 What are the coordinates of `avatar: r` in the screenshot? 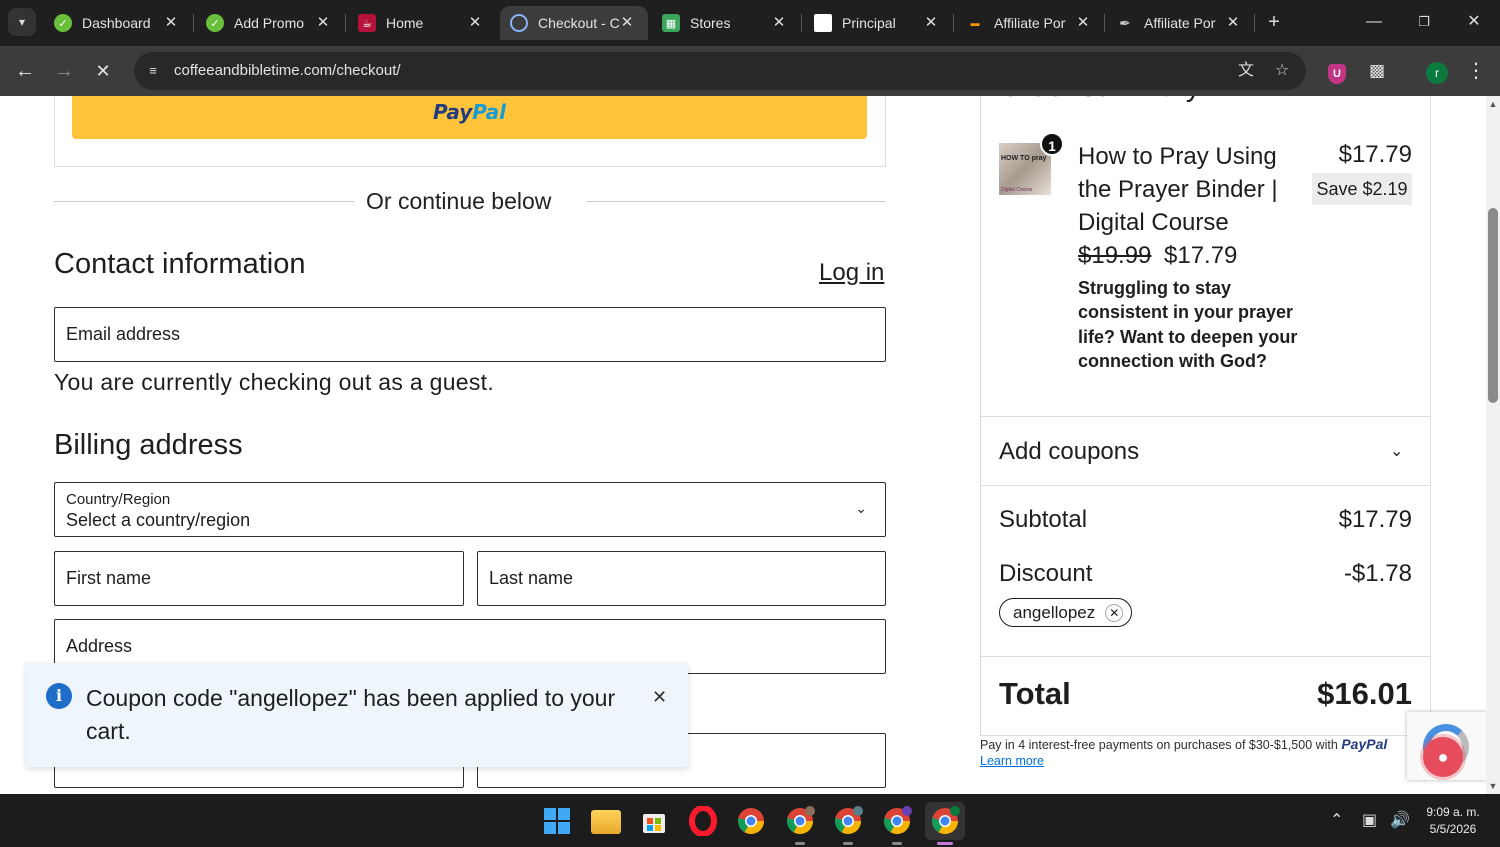 It's located at (1437, 73).